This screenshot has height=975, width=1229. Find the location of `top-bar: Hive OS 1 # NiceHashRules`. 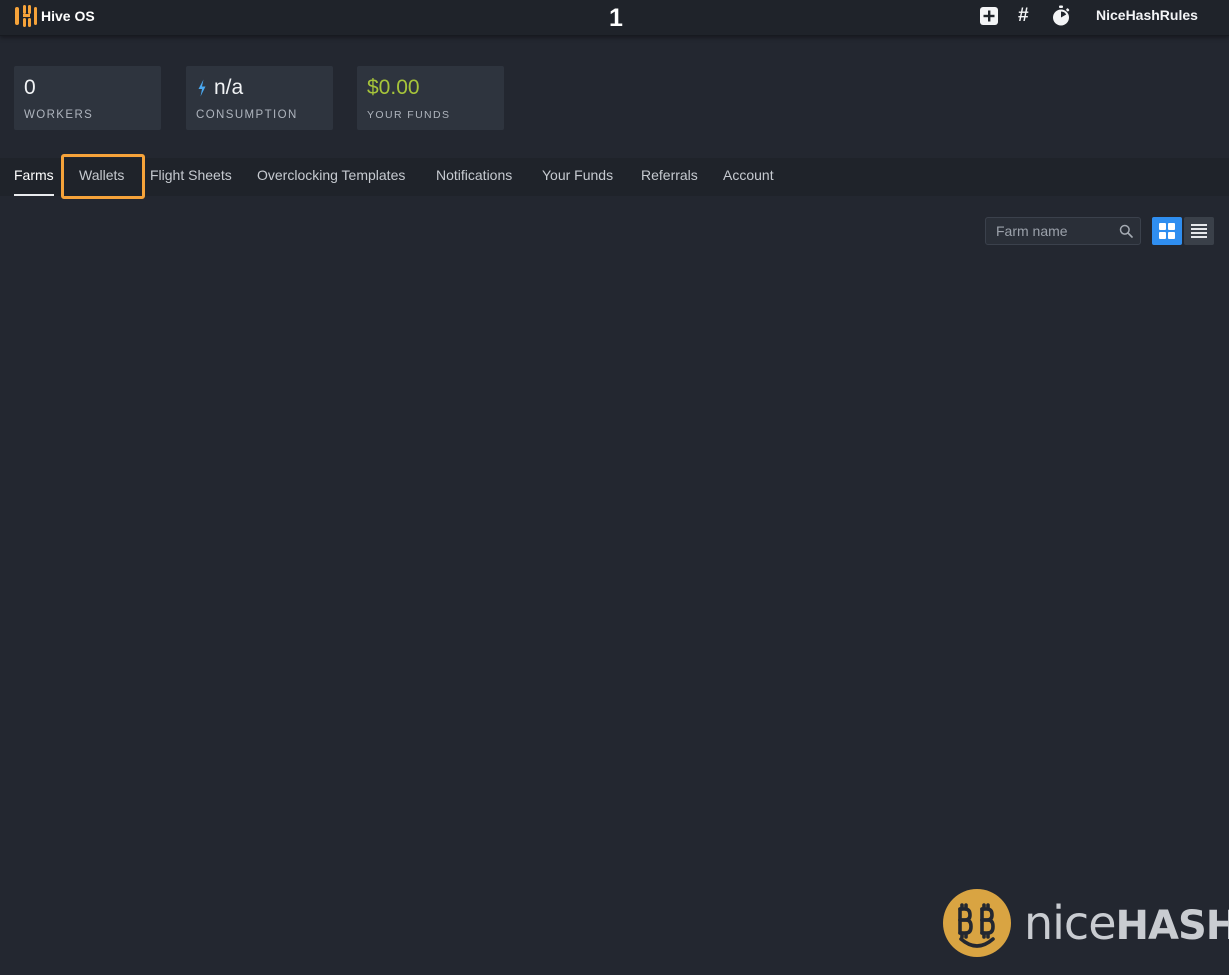

top-bar: Hive OS 1 # NiceHashRules is located at coordinates (614, 18).